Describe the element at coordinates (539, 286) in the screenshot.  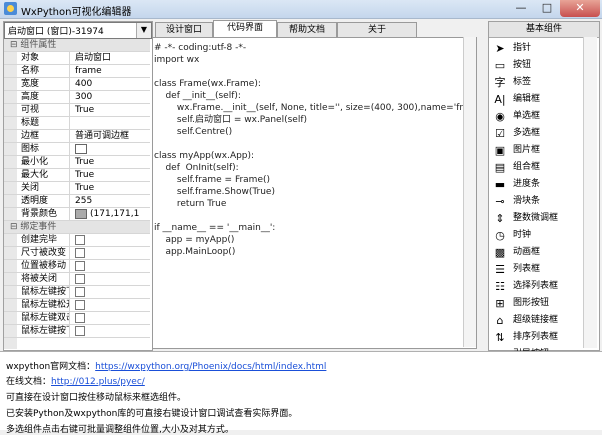
I see `component-item: ☷ 选择列表框` at that location.